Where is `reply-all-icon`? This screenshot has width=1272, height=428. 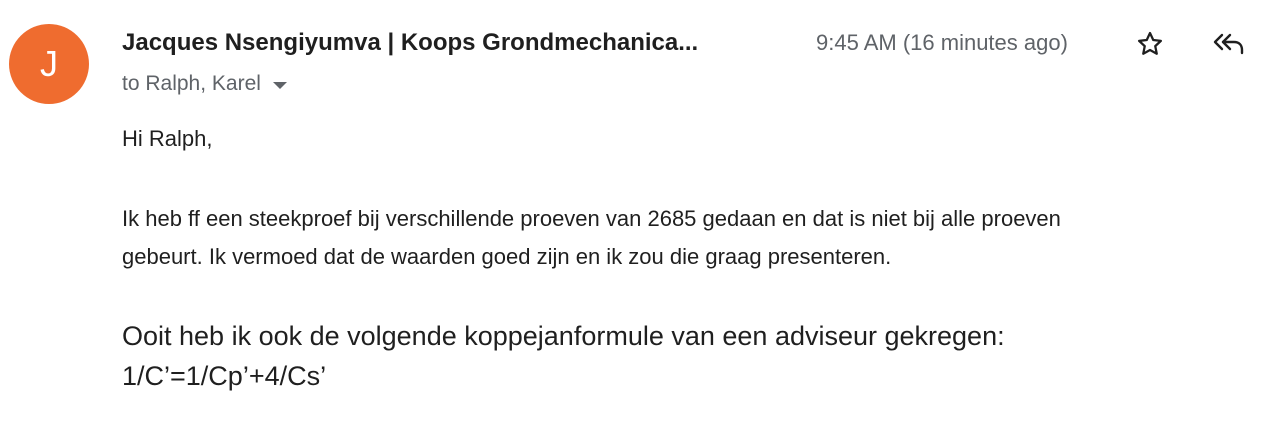 reply-all-icon is located at coordinates (1229, 46).